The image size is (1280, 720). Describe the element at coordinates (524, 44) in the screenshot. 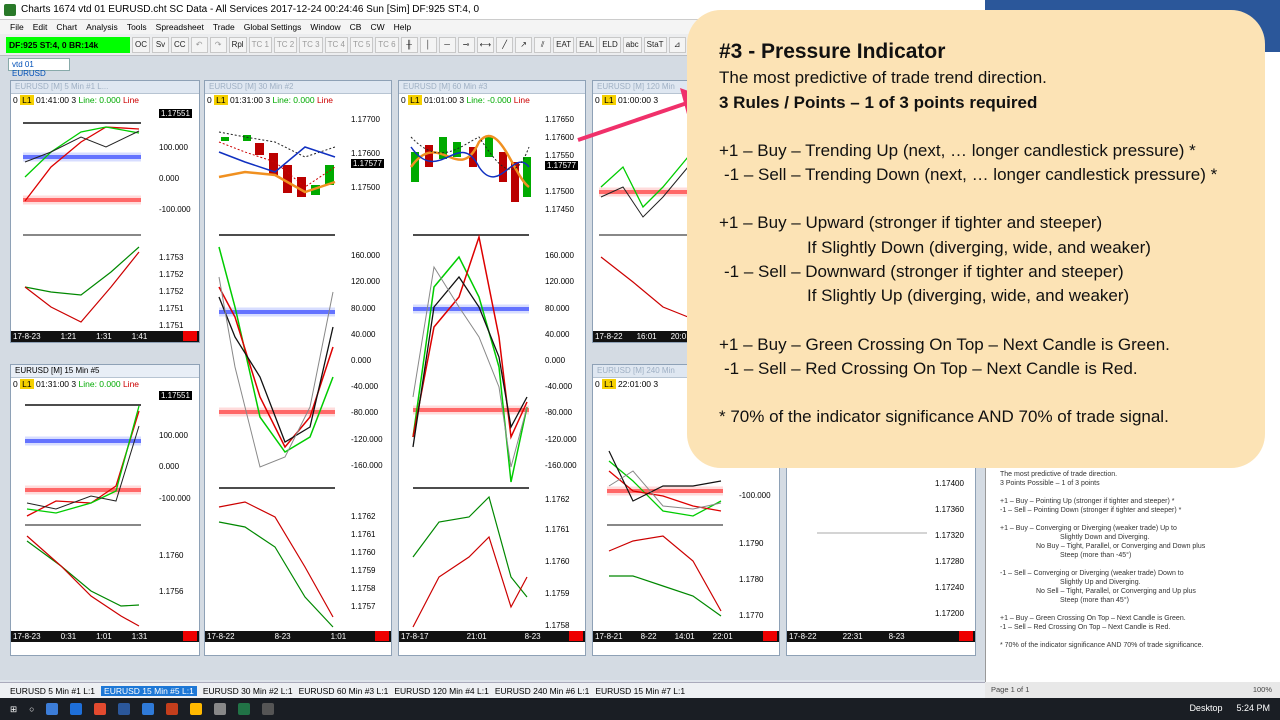

I see `arrow-line-icon: ↗` at that location.